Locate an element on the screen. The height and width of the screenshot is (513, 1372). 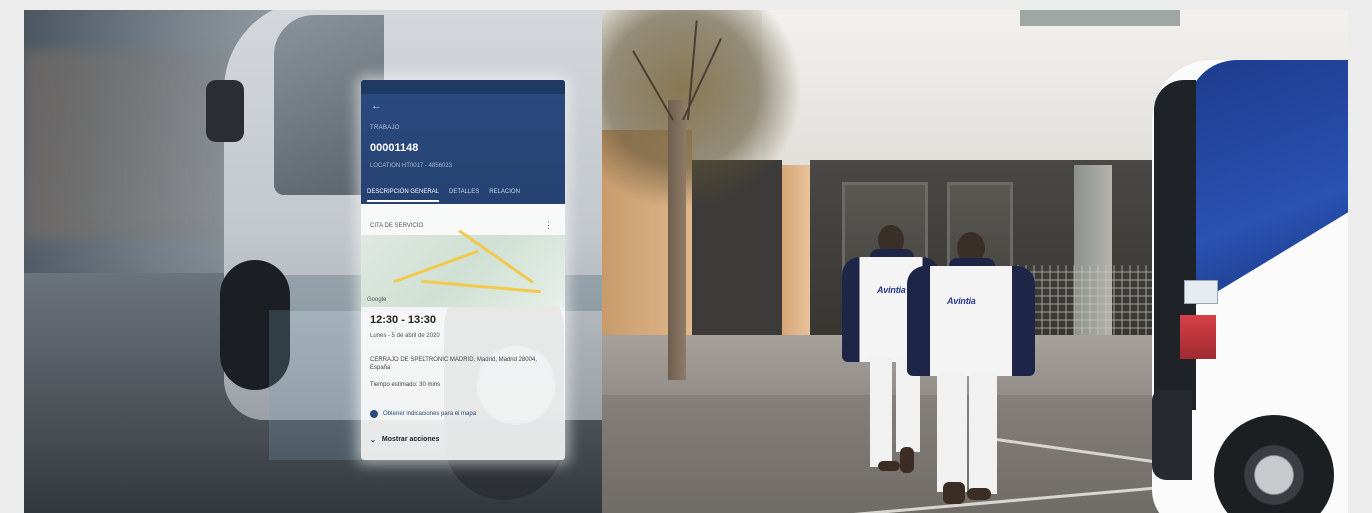
app-tabs: DESCRIPCIÓN GENERAL DETALLES RELACION is located at coordinates (463, 192).